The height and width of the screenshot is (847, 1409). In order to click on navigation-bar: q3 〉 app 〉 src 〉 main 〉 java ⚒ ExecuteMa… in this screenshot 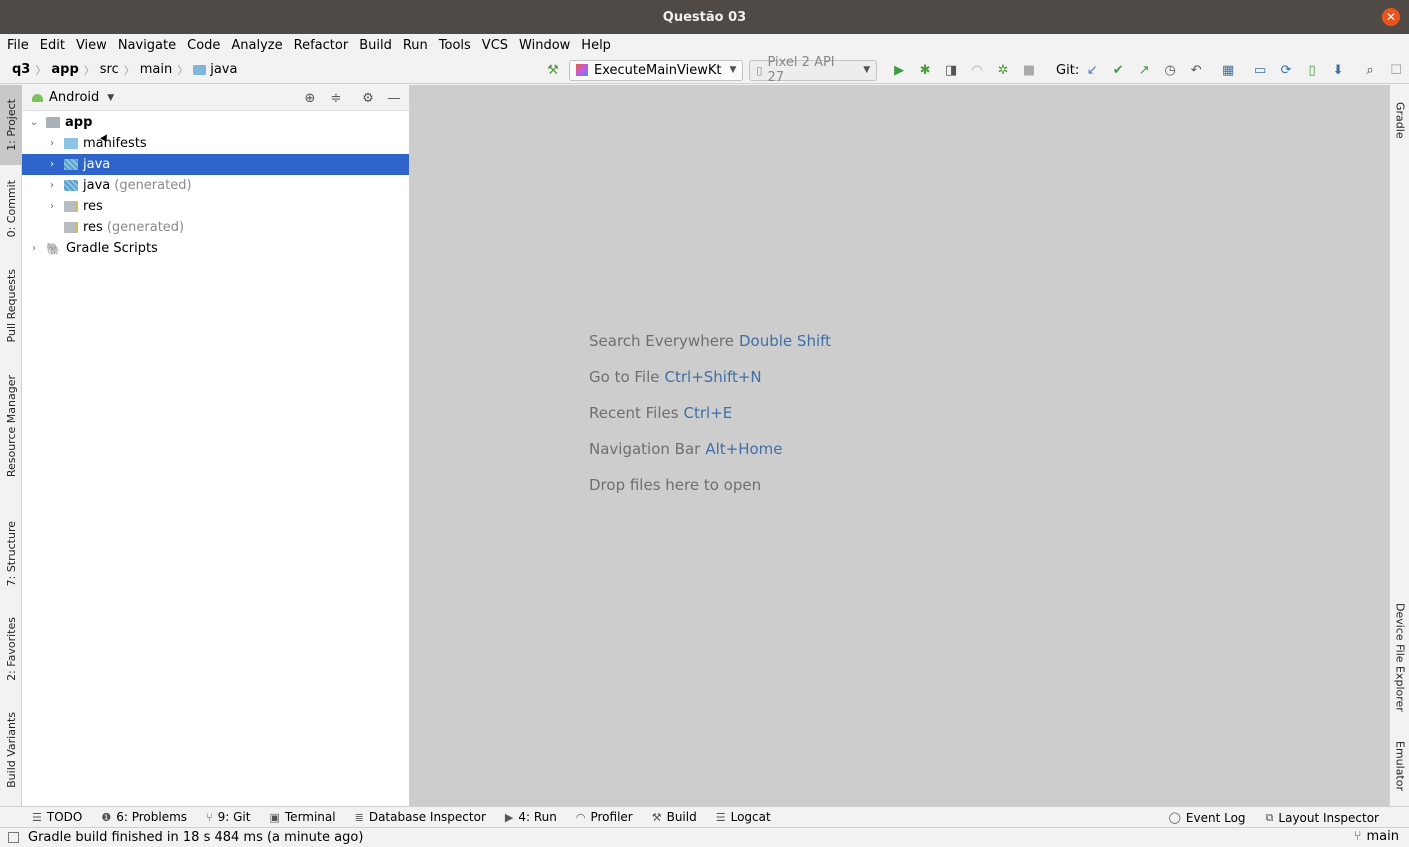, I will do `click(704, 70)`.